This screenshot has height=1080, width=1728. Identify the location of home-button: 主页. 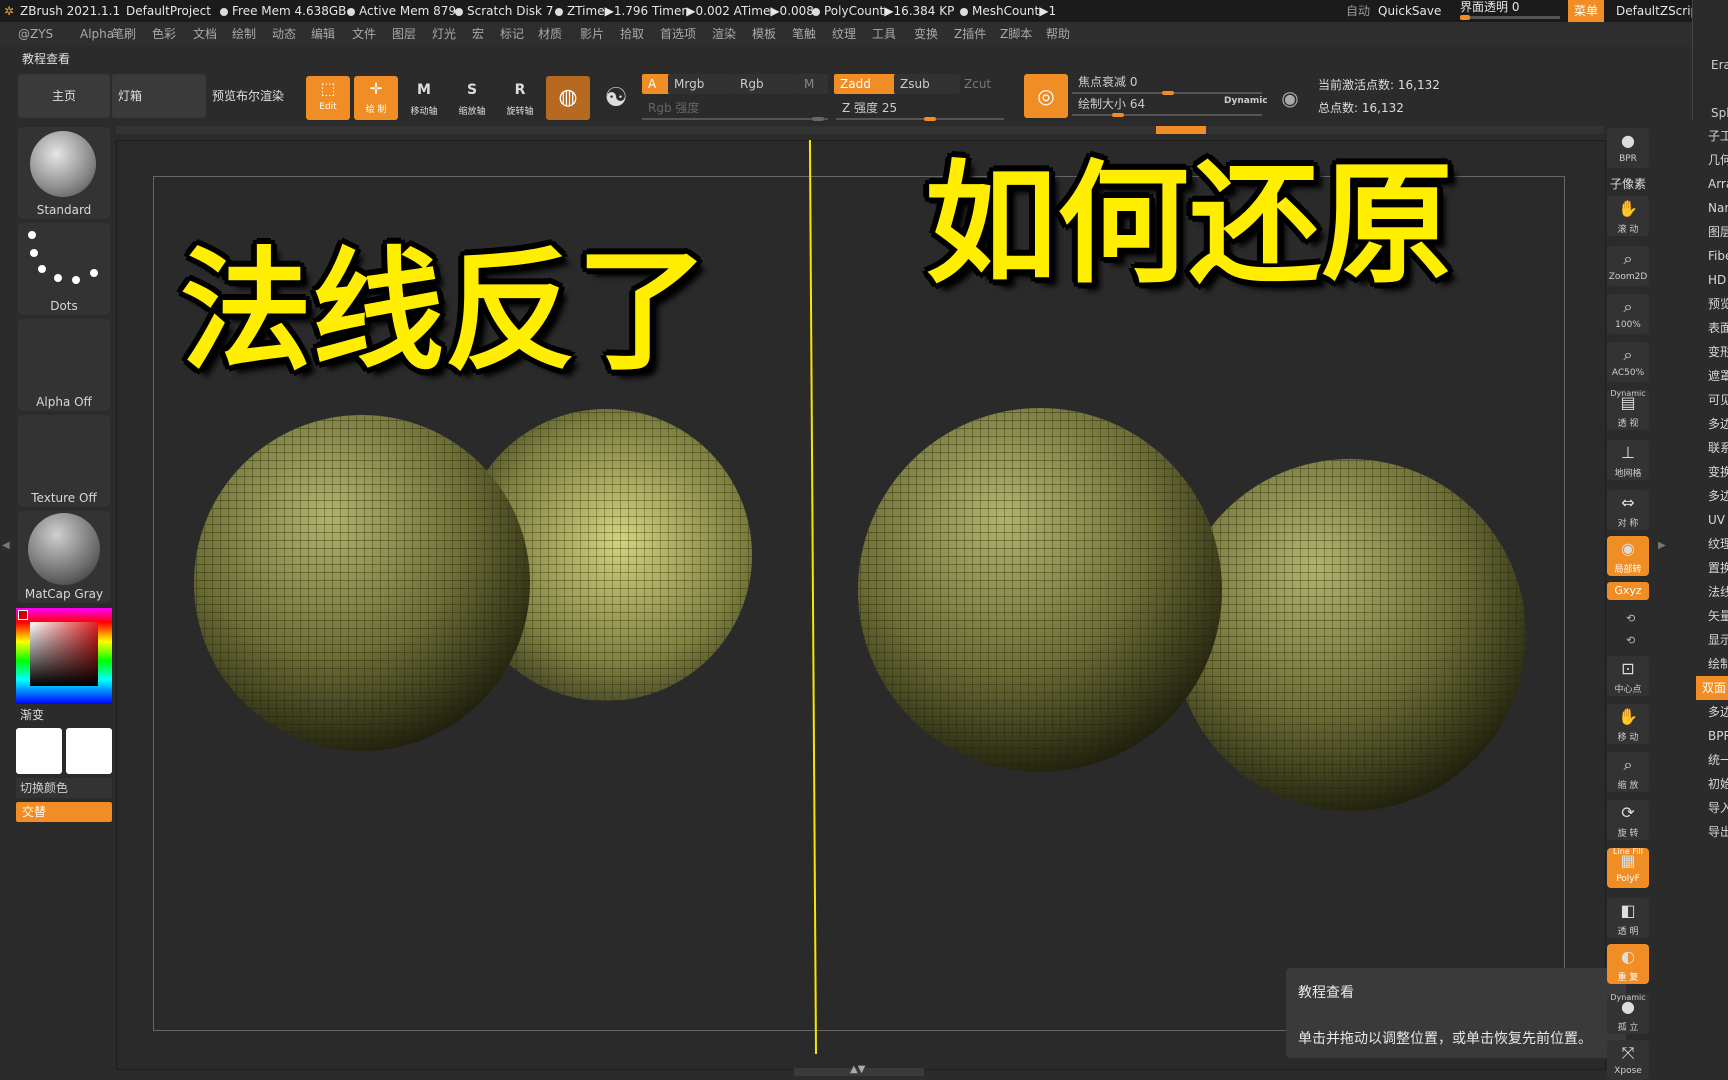
(64, 96).